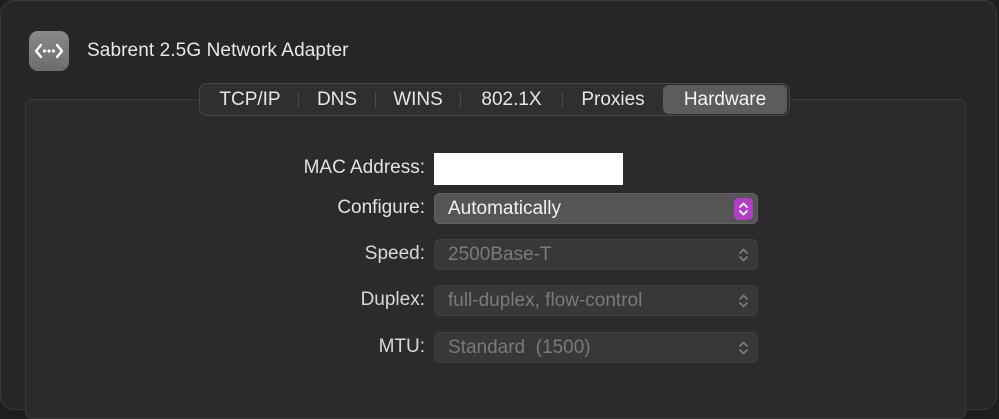  Describe the element at coordinates (401, 346) in the screenshot. I see `mtu-label: MTU:` at that location.